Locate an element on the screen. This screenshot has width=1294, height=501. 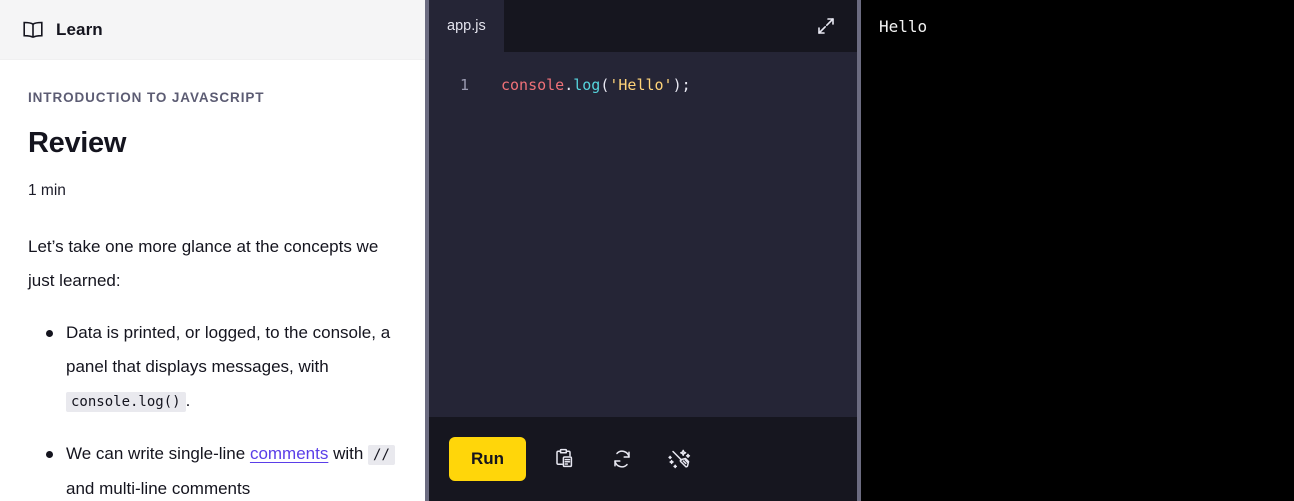
reset-refresh-icon is located at coordinates (622, 459).